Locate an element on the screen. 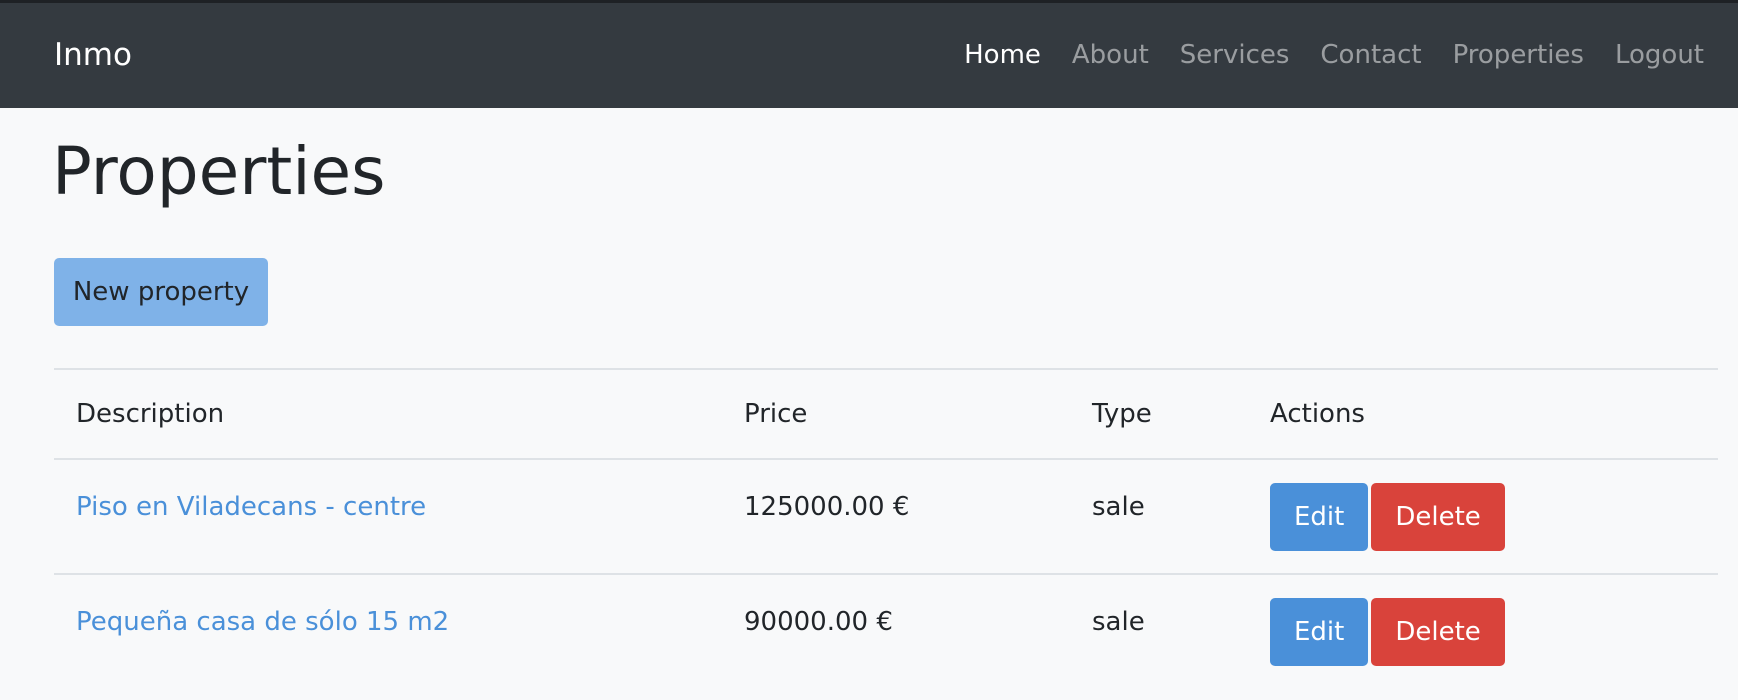  header-actions: Actions is located at coordinates (1483, 413).